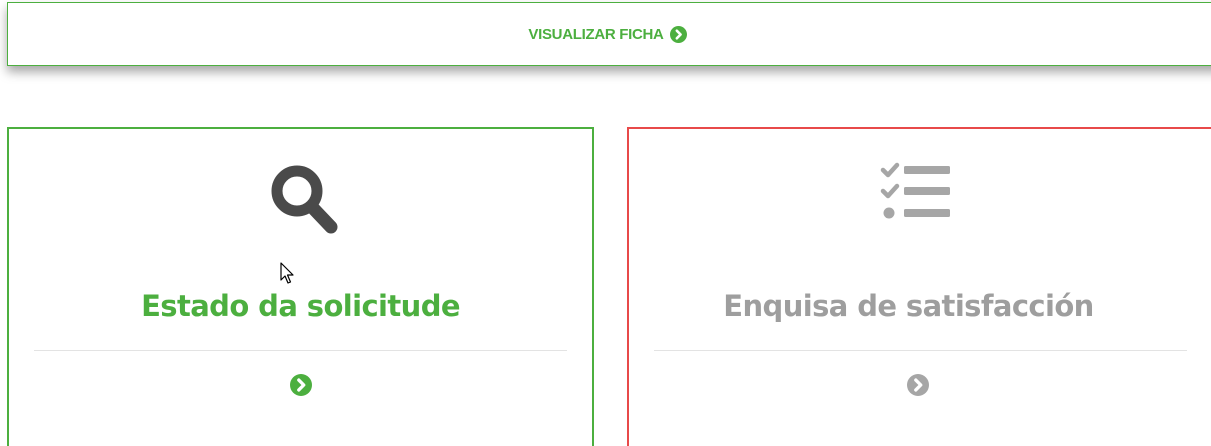 This screenshot has width=1211, height=446. Describe the element at coordinates (915, 190) in the screenshot. I see `checklist-icon` at that location.